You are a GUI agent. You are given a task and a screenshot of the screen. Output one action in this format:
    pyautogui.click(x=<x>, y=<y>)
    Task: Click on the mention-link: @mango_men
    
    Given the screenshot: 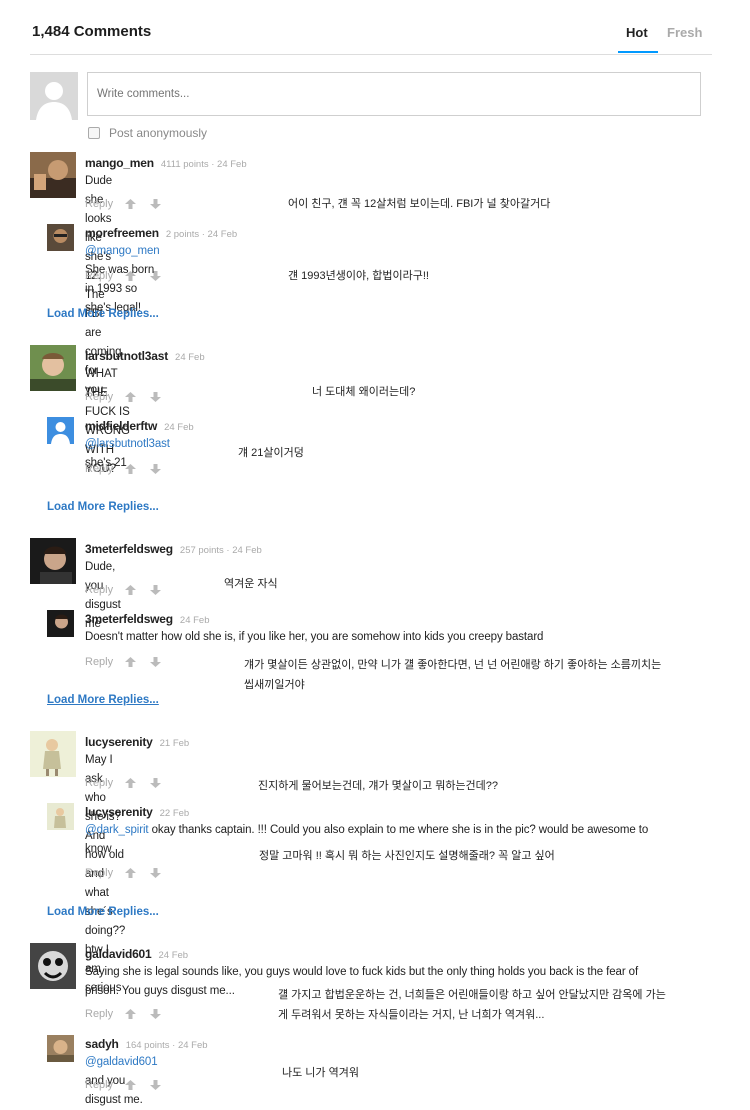 What is the action you would take?
    pyautogui.click(x=122, y=251)
    